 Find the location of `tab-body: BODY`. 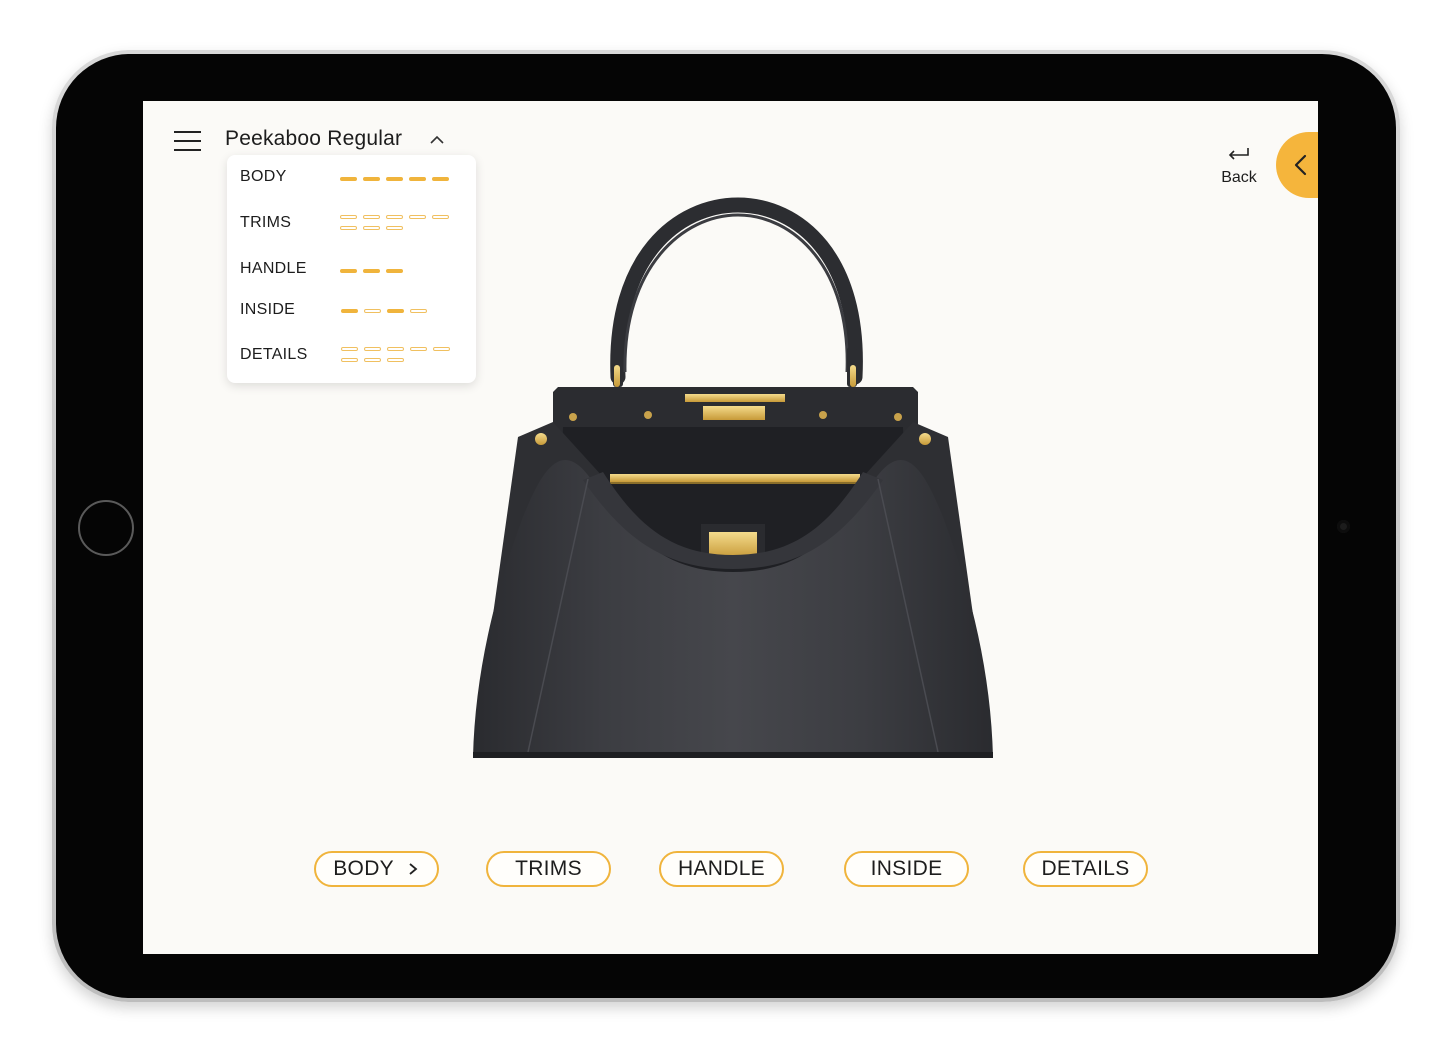

tab-body: BODY is located at coordinates (376, 869).